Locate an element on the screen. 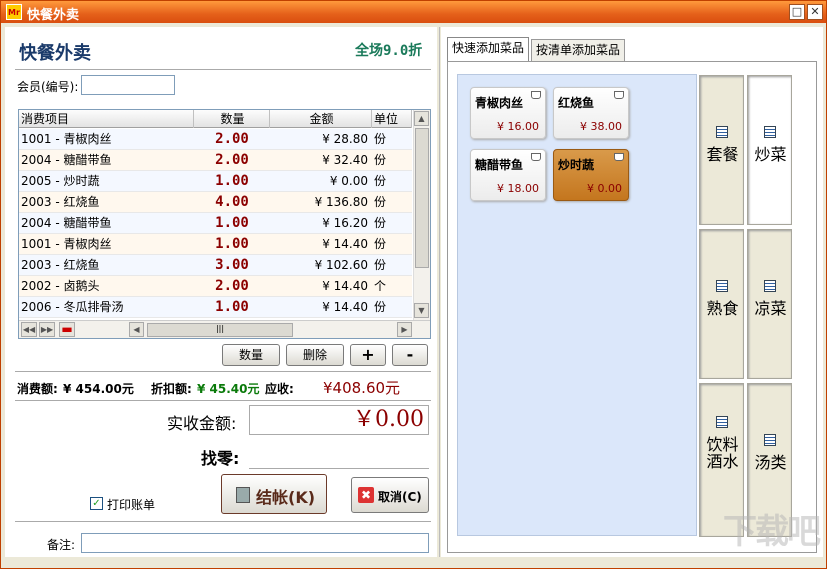 The width and height of the screenshot is (827, 569). category-tab-set-meal: 套餐 is located at coordinates (721, 150).